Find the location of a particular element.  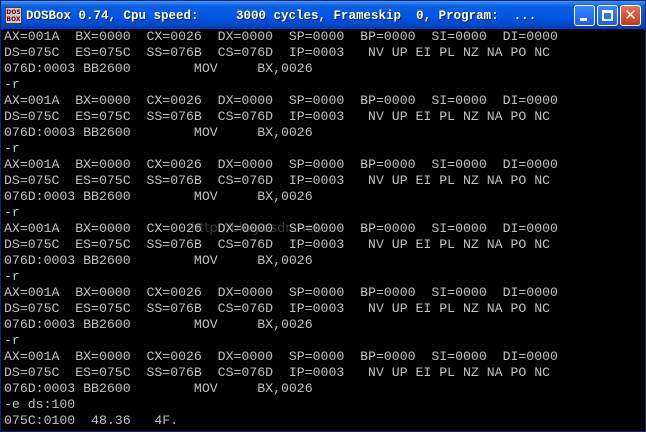

console-line: -e ds:100 is located at coordinates (40, 404).